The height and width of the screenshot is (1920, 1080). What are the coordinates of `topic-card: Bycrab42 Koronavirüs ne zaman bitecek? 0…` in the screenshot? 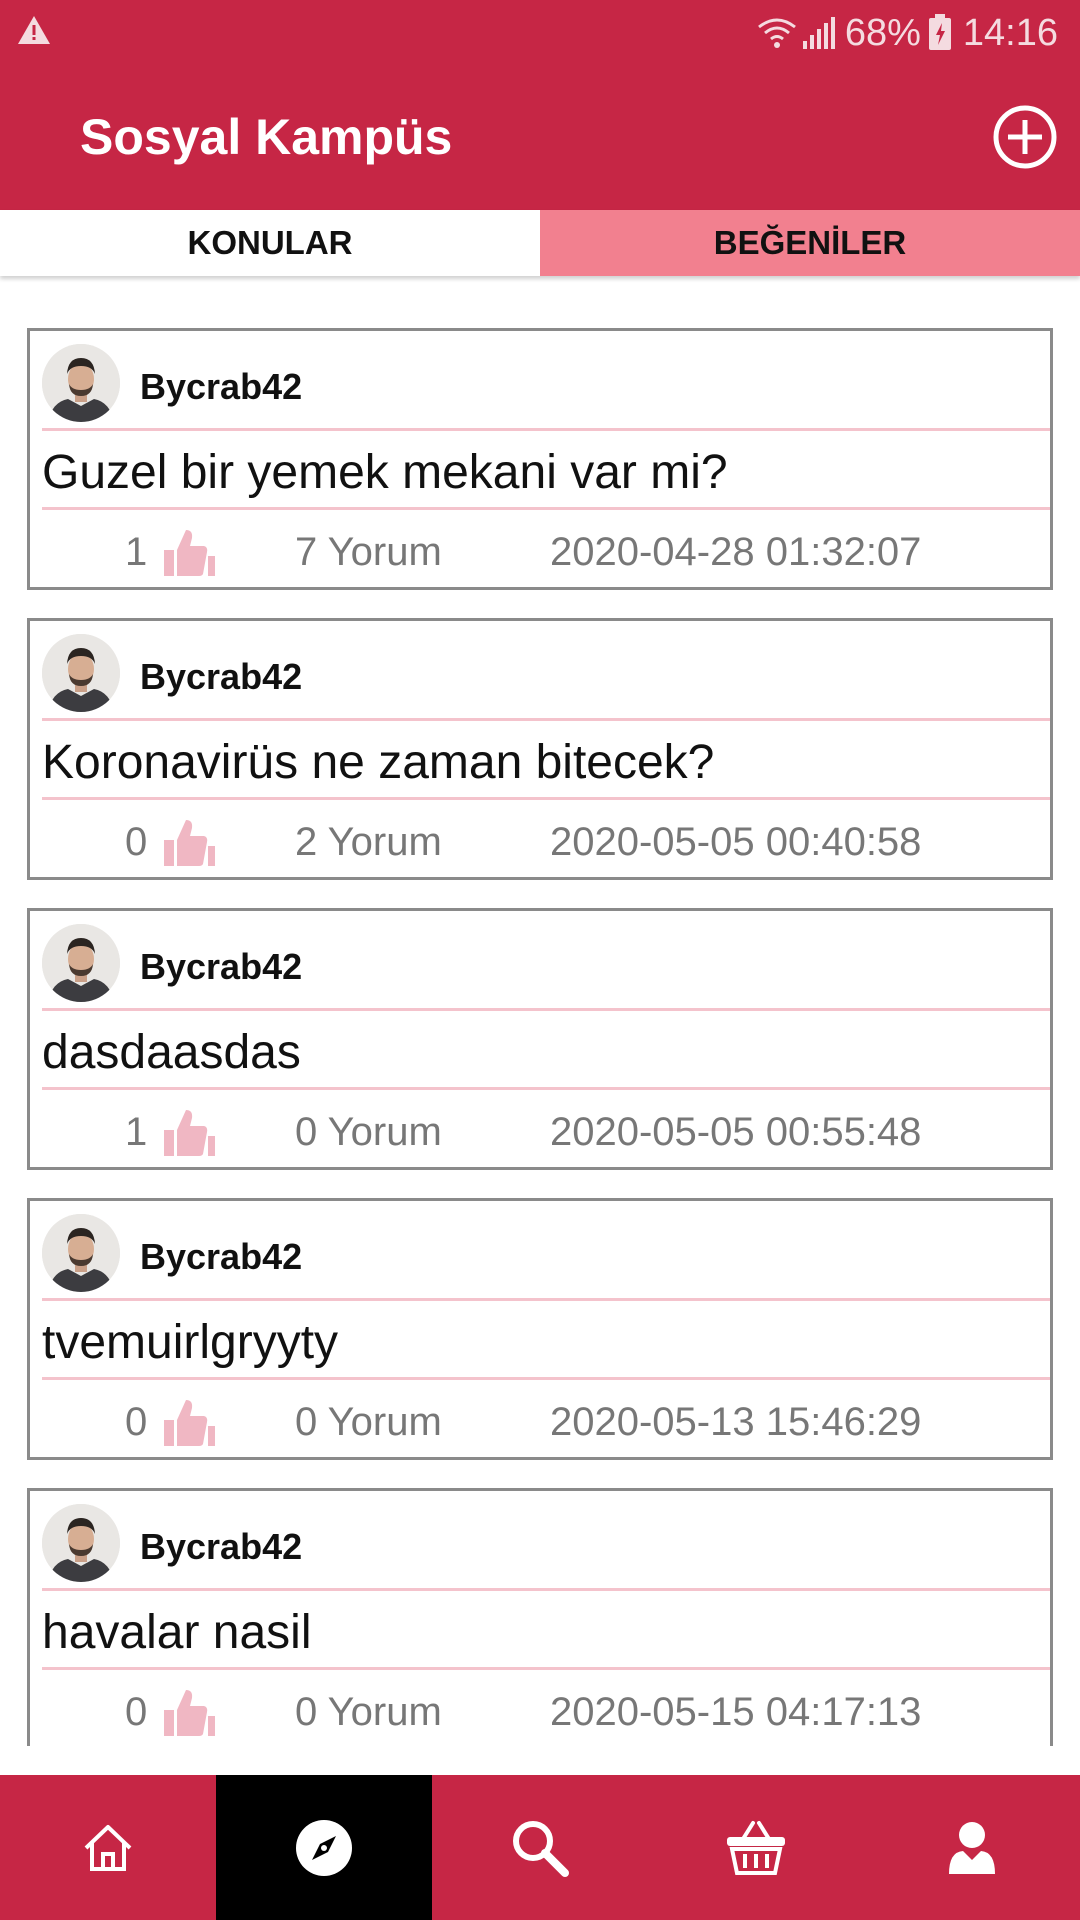 It's located at (540, 749).